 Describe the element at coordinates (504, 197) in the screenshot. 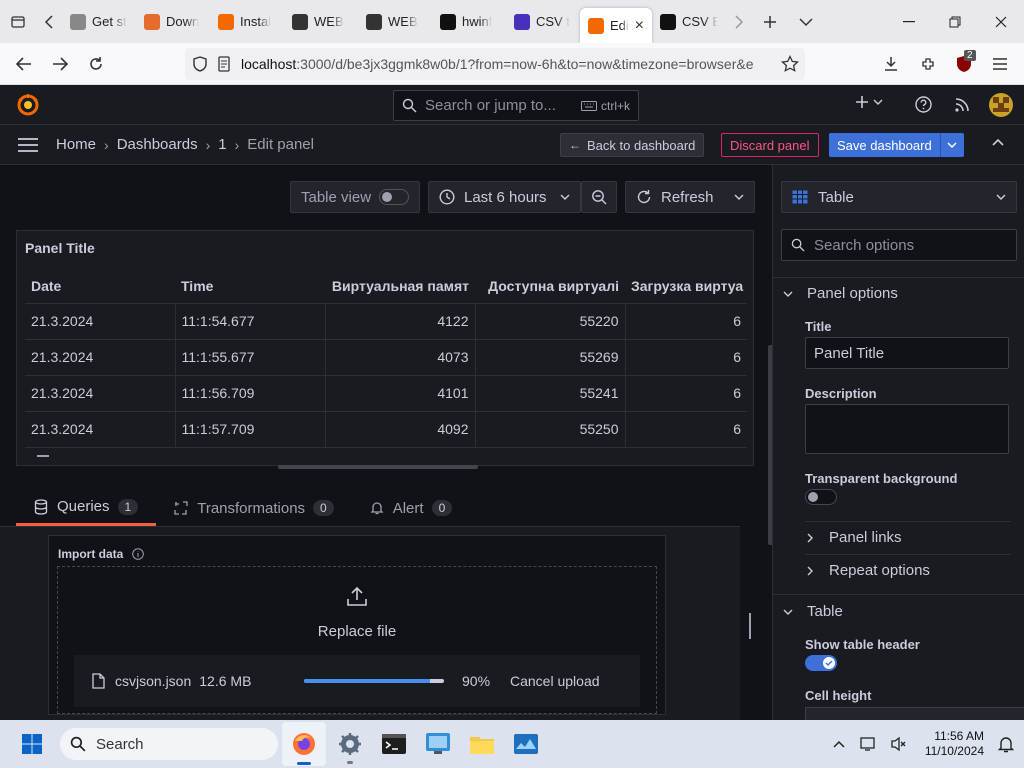

I see `time-range-picker: Last 6 hours` at that location.